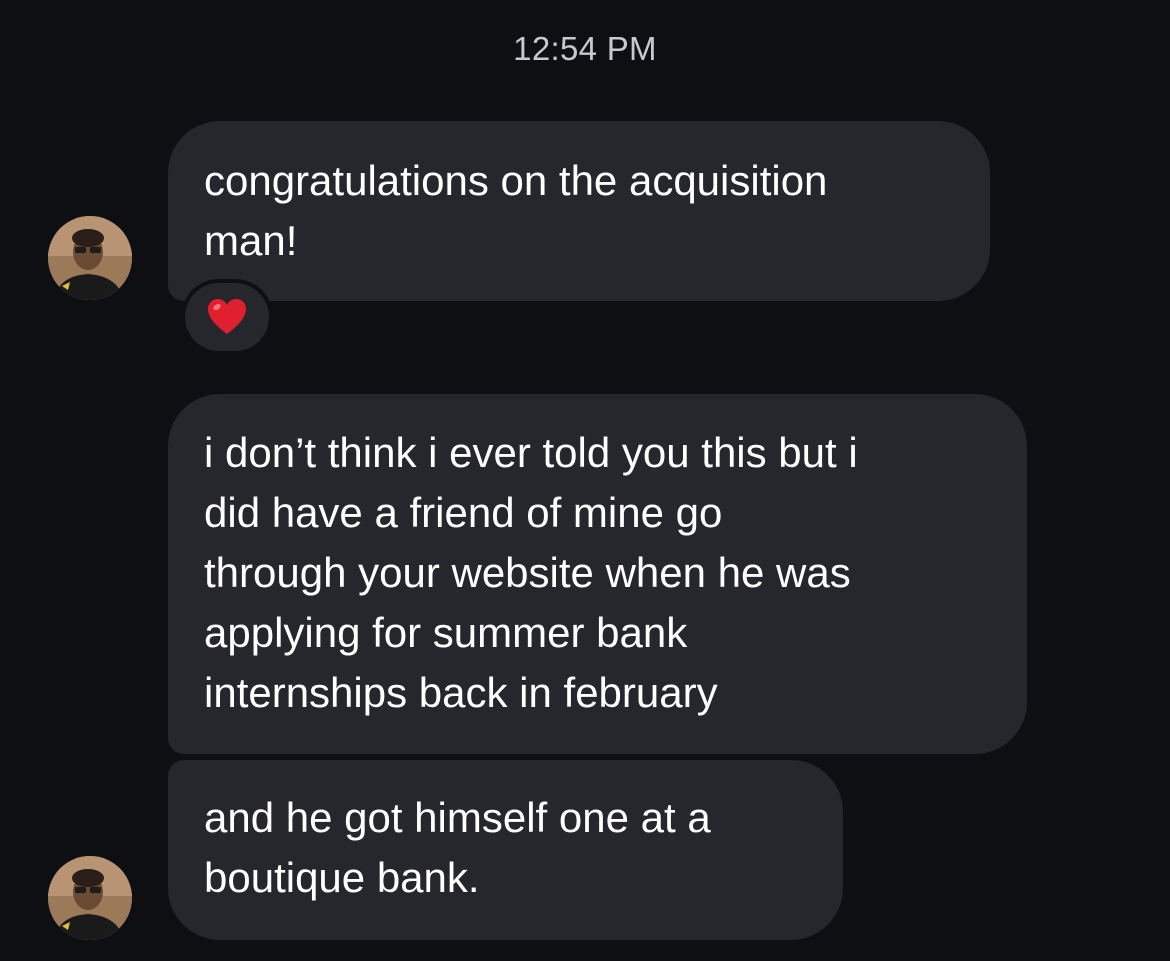 The image size is (1170, 961). What do you see at coordinates (585, 48) in the screenshot?
I see `timestamp: 12:54 PM` at bounding box center [585, 48].